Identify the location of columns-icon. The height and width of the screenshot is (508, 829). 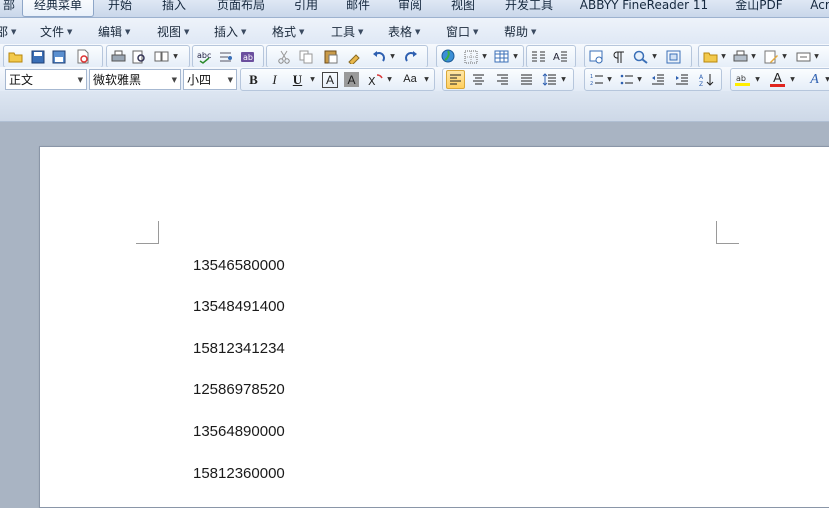
(538, 56).